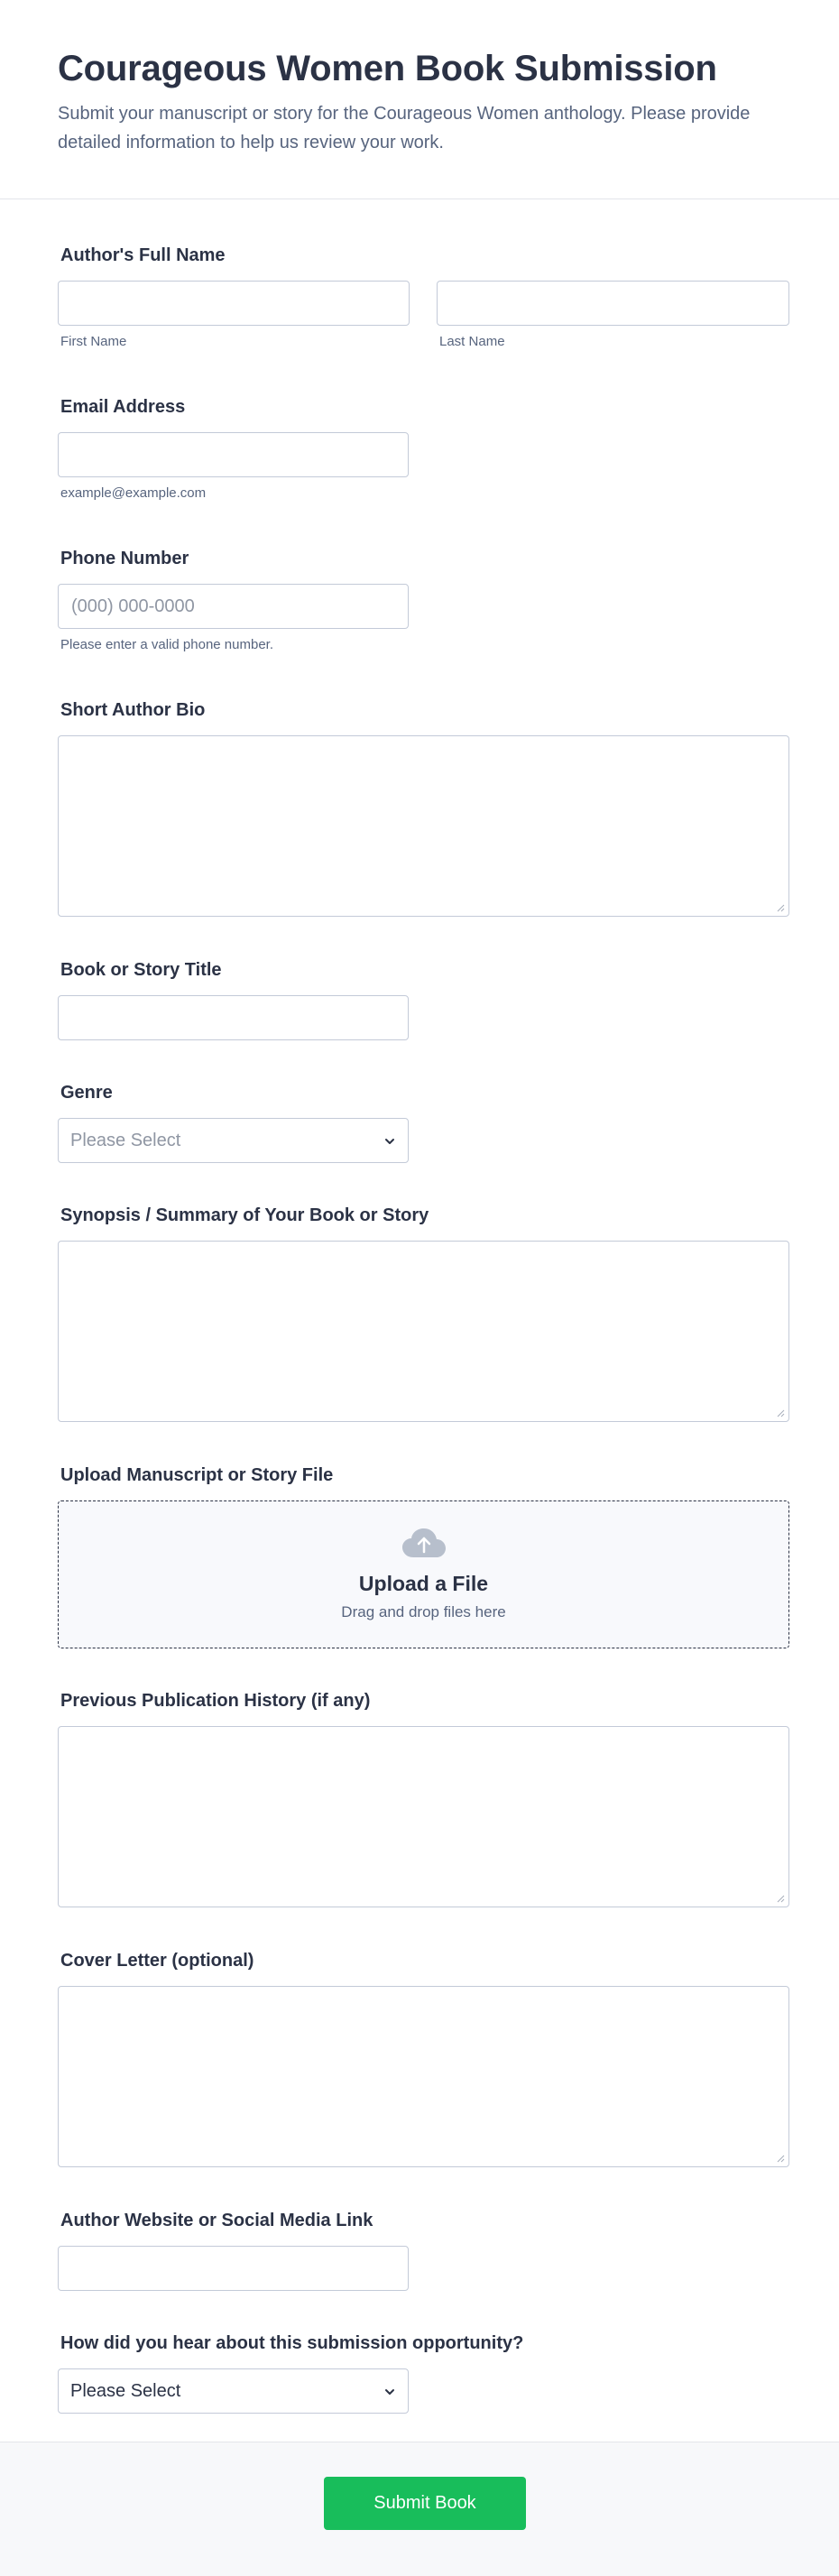 The width and height of the screenshot is (839, 2576). I want to click on file-upload-dropzone: Upload a File Drag and drop files here, so click(423, 1574).